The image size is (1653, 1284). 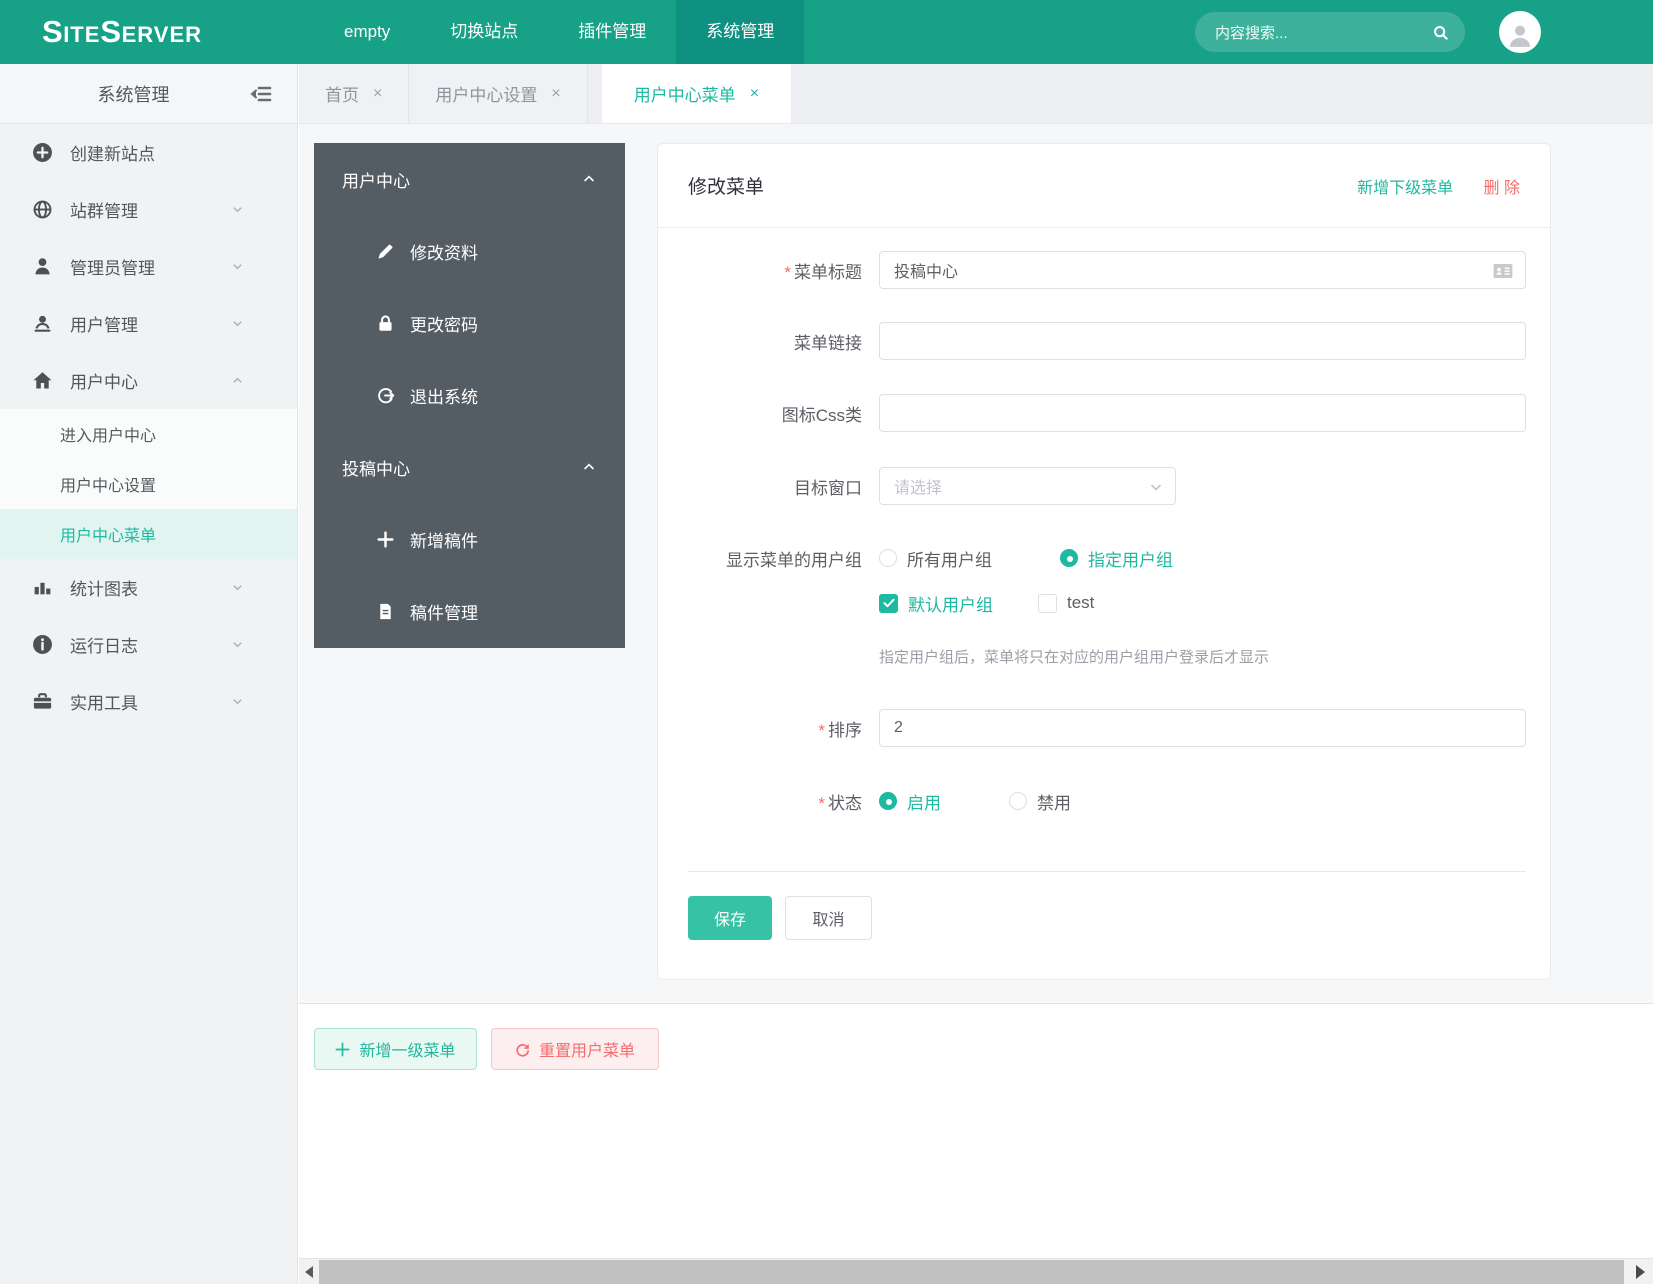 I want to click on tab-user-center-settings: 用户中心设置 ×, so click(x=498, y=93).